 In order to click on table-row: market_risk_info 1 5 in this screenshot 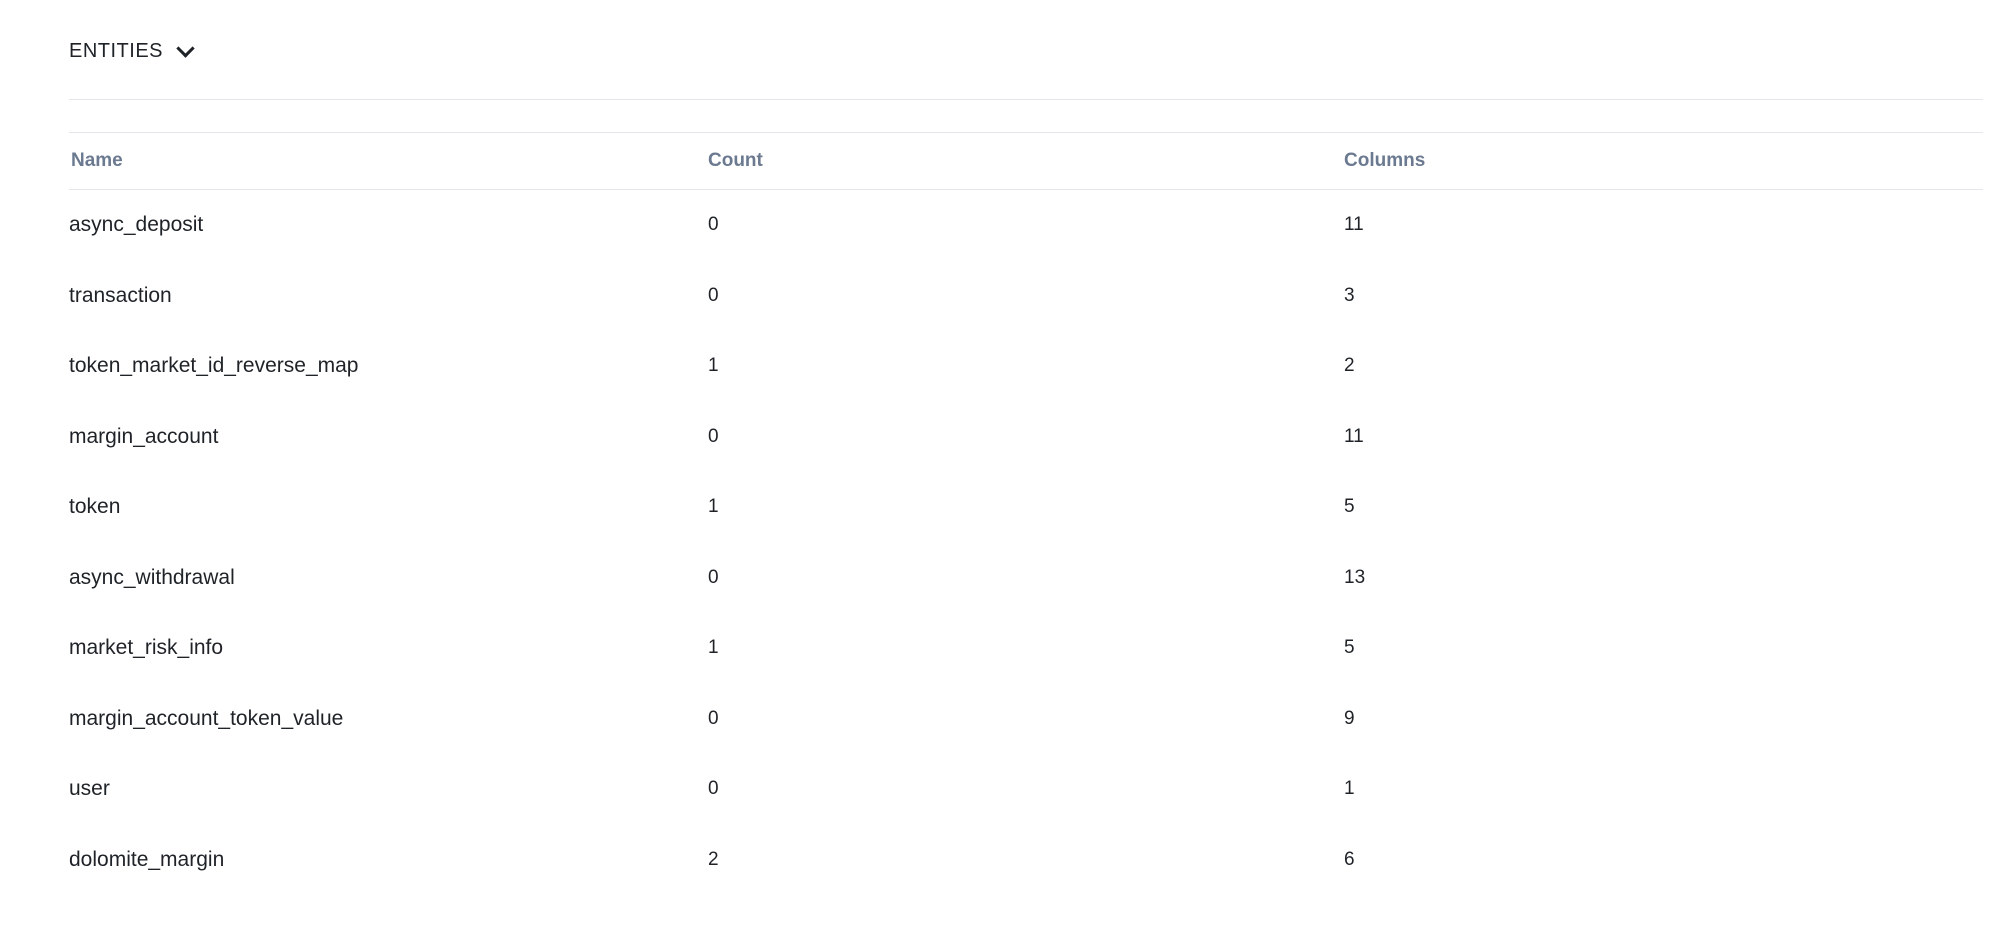, I will do `click(1026, 648)`.